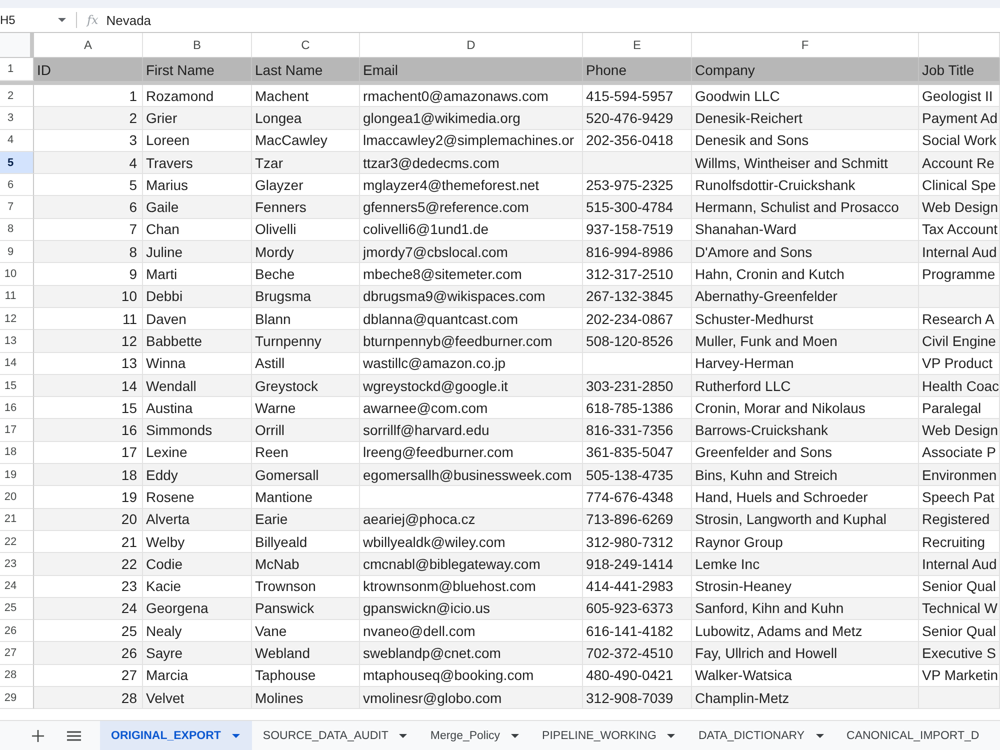 The image size is (1000, 750). Describe the element at coordinates (17, 453) in the screenshot. I see `row-number: 18` at that location.